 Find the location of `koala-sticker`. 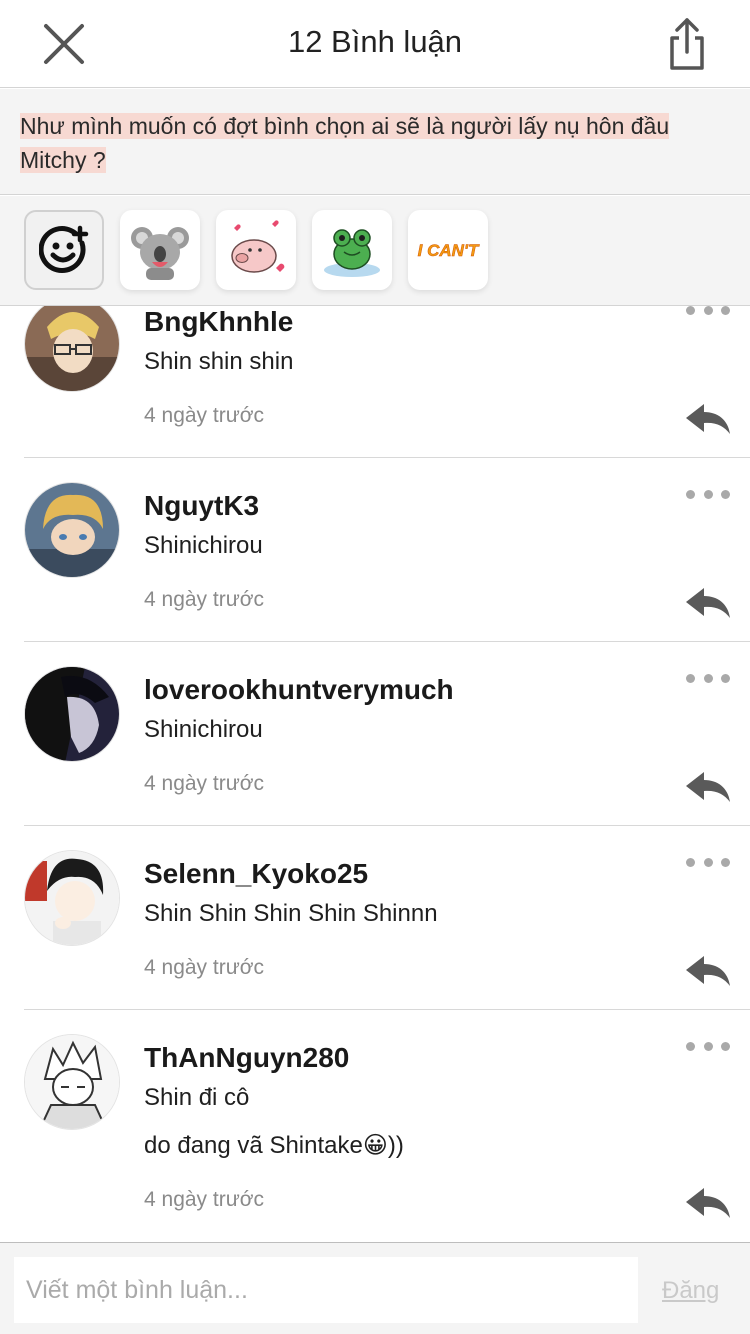

koala-sticker is located at coordinates (160, 250).